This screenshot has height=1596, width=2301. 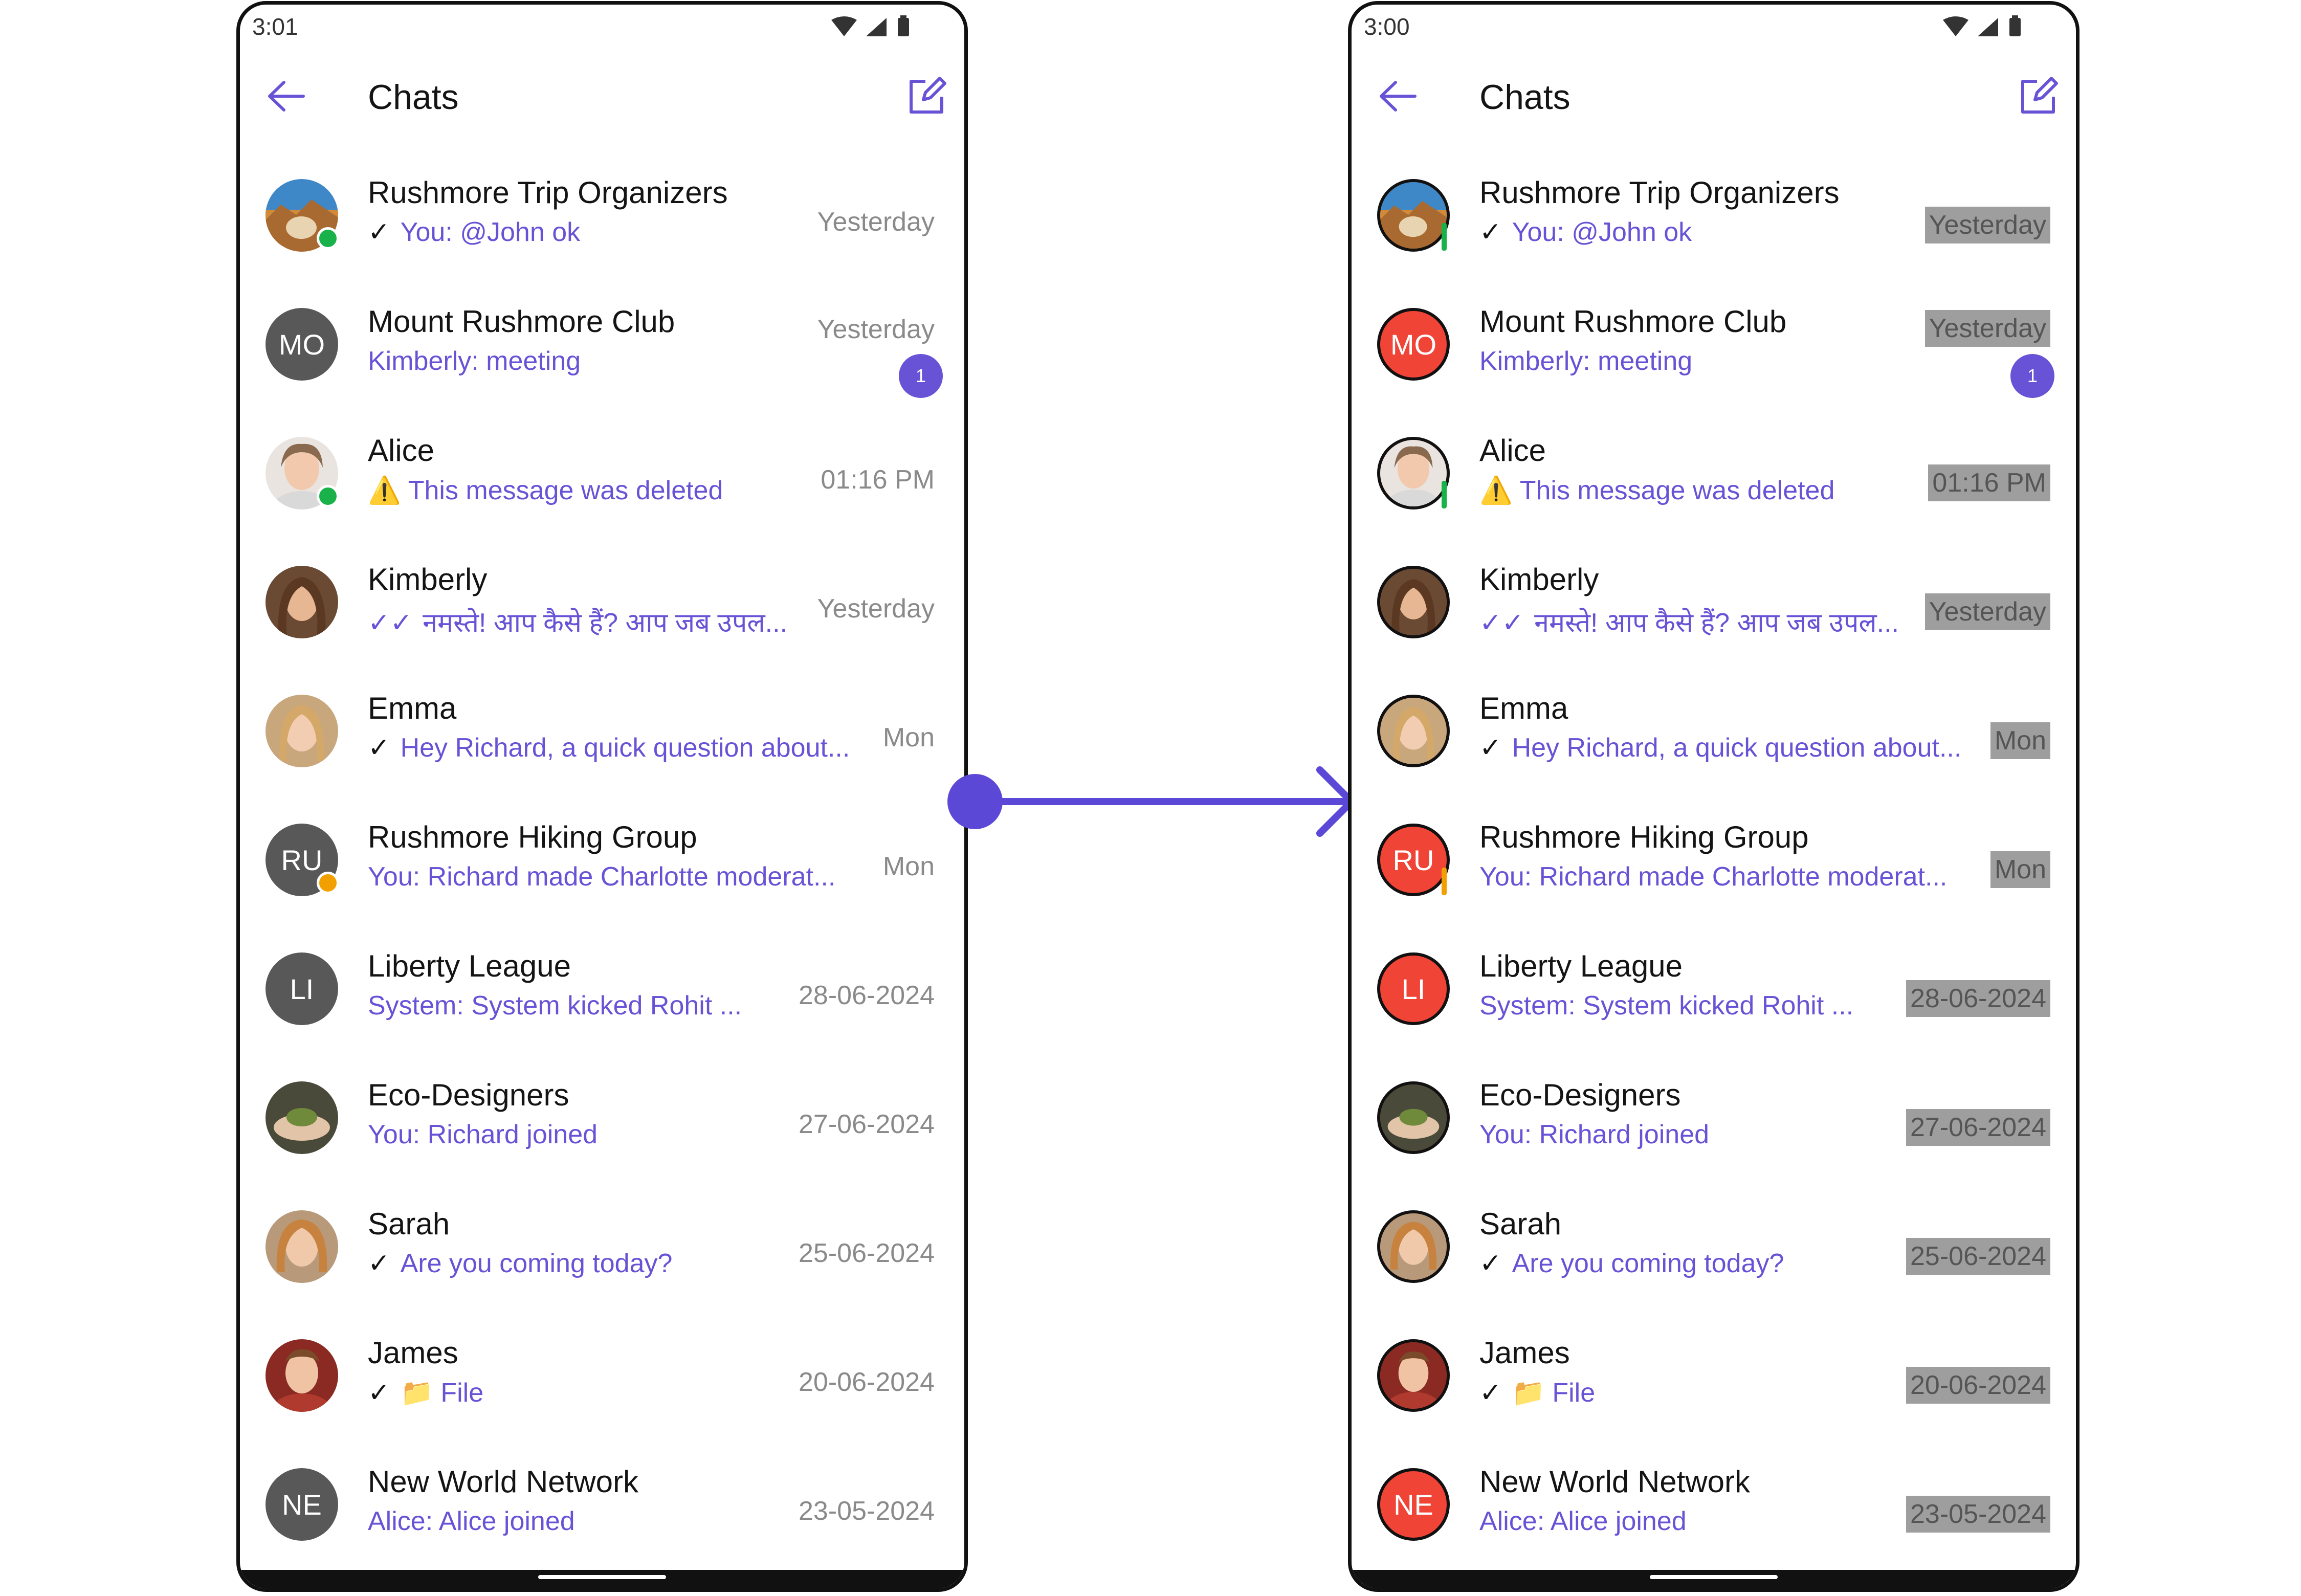 What do you see at coordinates (1594, 1134) in the screenshot?
I see `last-message: You: Richard joined` at bounding box center [1594, 1134].